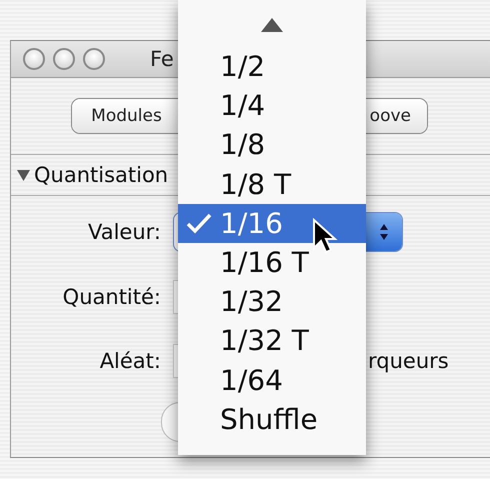 Image resolution: width=490 pixels, height=479 pixels. Describe the element at coordinates (162, 59) in the screenshot. I see `window-title: Fe` at that location.